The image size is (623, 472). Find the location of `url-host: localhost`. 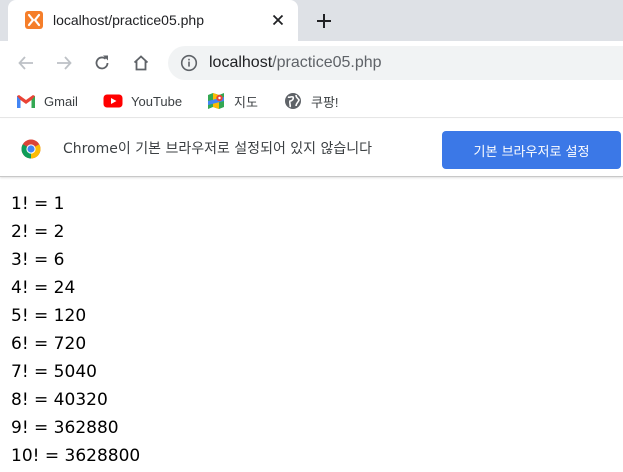

url-host: localhost is located at coordinates (241, 62).